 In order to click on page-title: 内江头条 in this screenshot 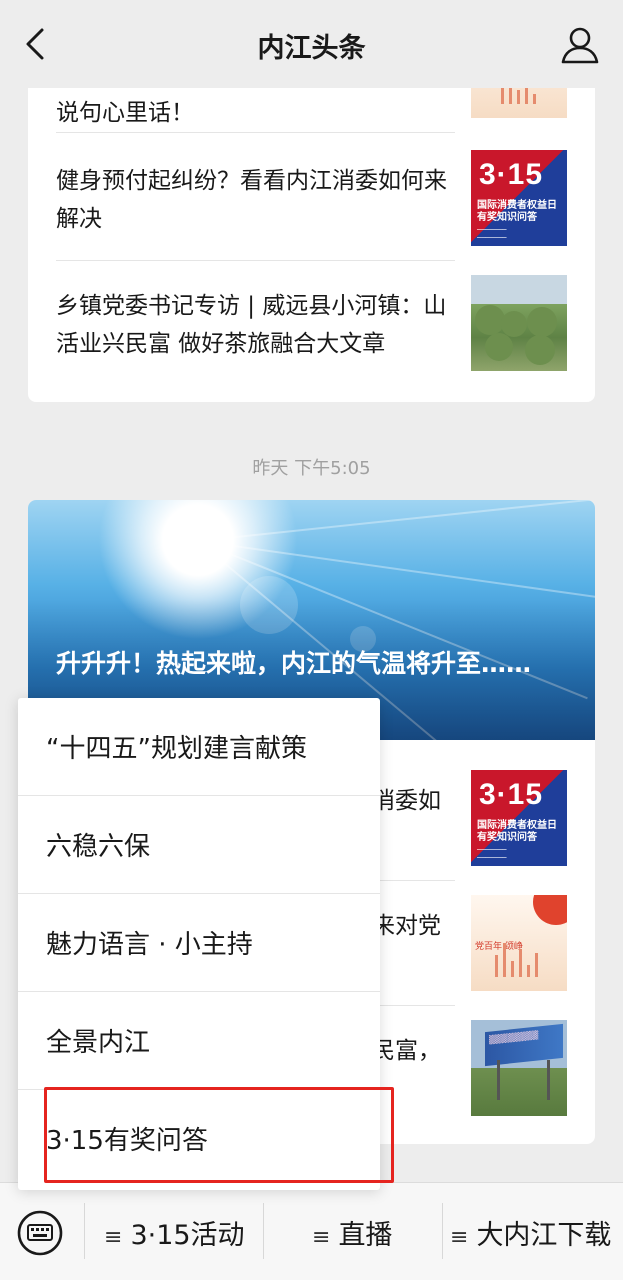, I will do `click(311, 48)`.